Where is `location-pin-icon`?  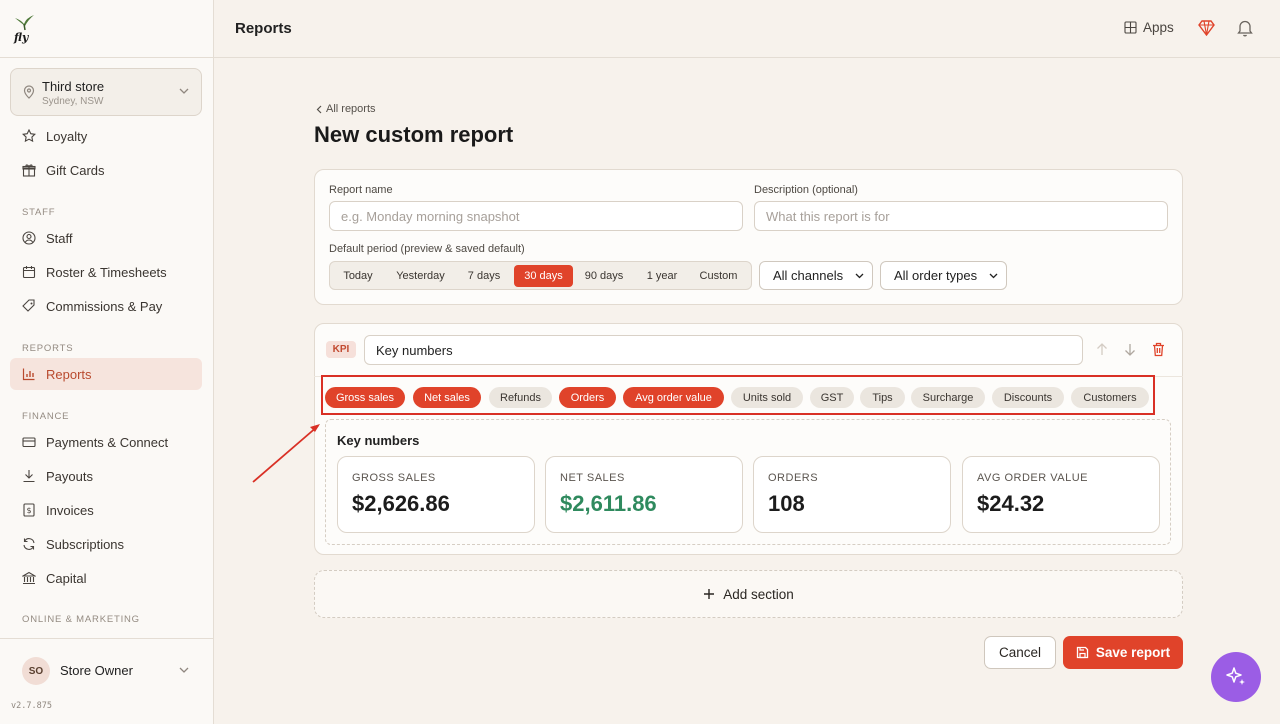
location-pin-icon is located at coordinates (29, 92).